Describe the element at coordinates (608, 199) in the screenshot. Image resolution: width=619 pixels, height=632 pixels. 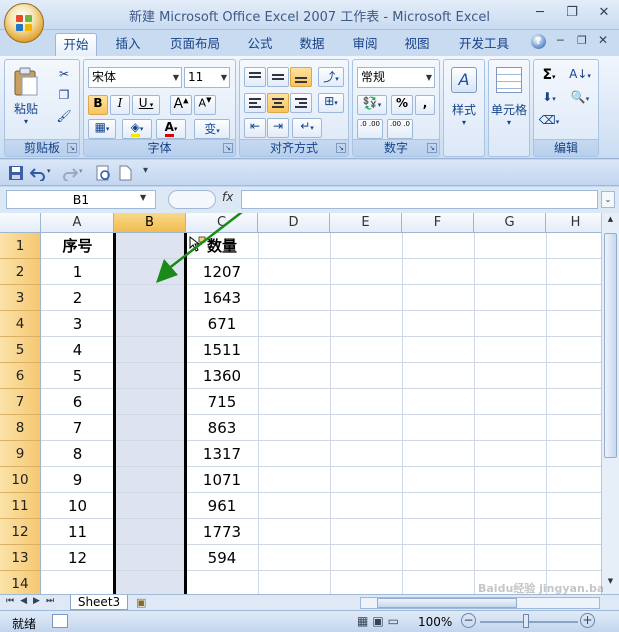
I see `expand-formula-bar-icon: ⌄` at that location.